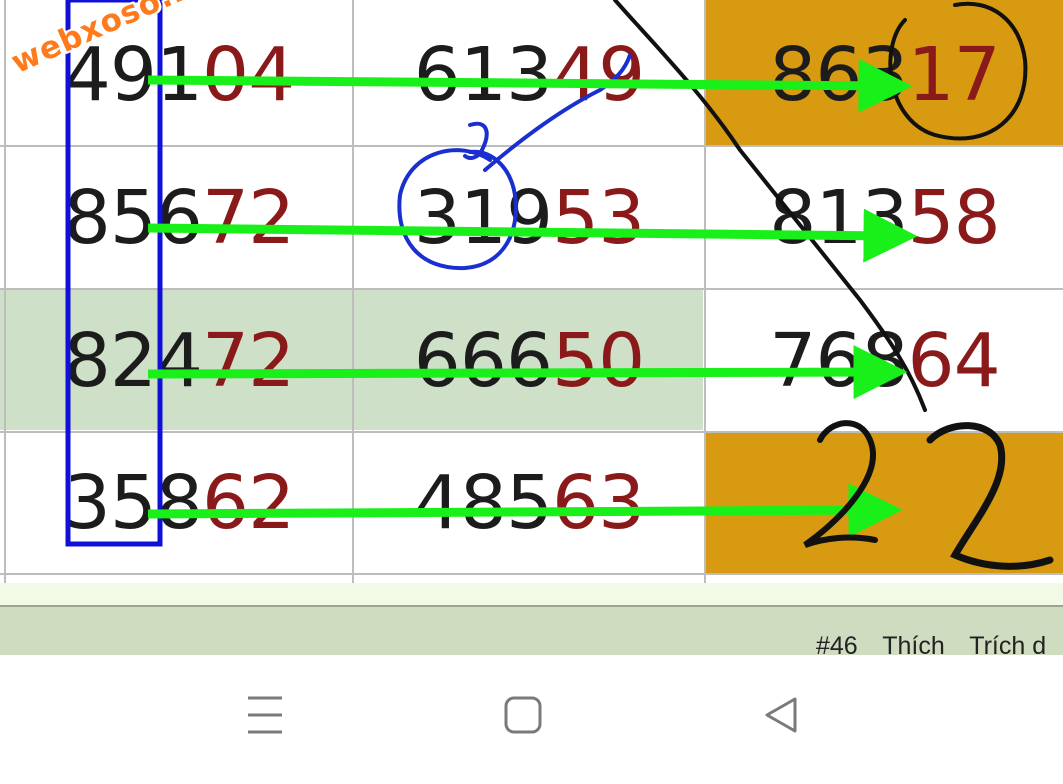 The width and height of the screenshot is (1063, 784). I want to click on back-icon, so click(781, 715).